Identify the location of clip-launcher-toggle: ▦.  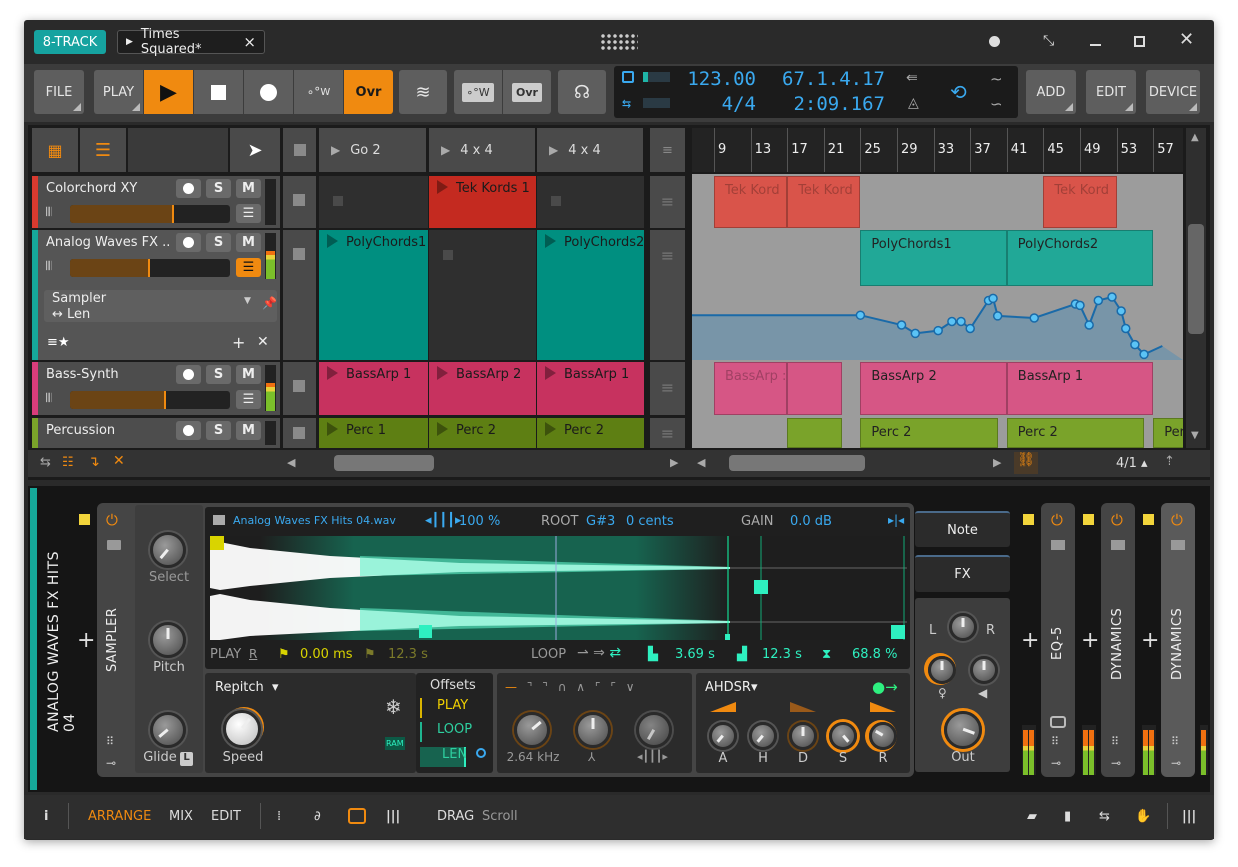
(55, 150).